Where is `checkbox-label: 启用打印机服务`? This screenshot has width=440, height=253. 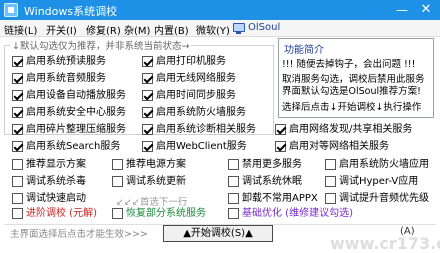
checkbox-label: 启用打印机服务 is located at coordinates (191, 61).